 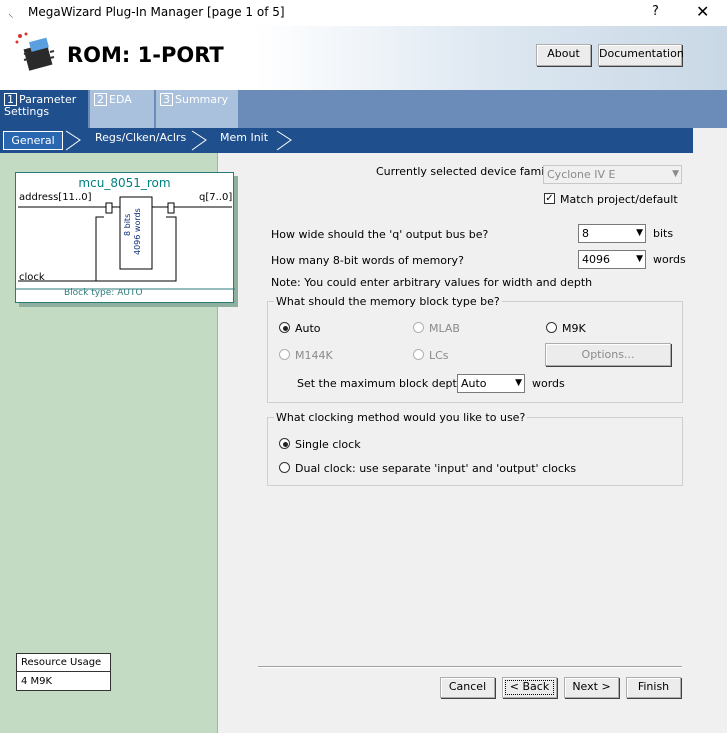 What do you see at coordinates (284, 327) in the screenshot?
I see `auto-radio` at bounding box center [284, 327].